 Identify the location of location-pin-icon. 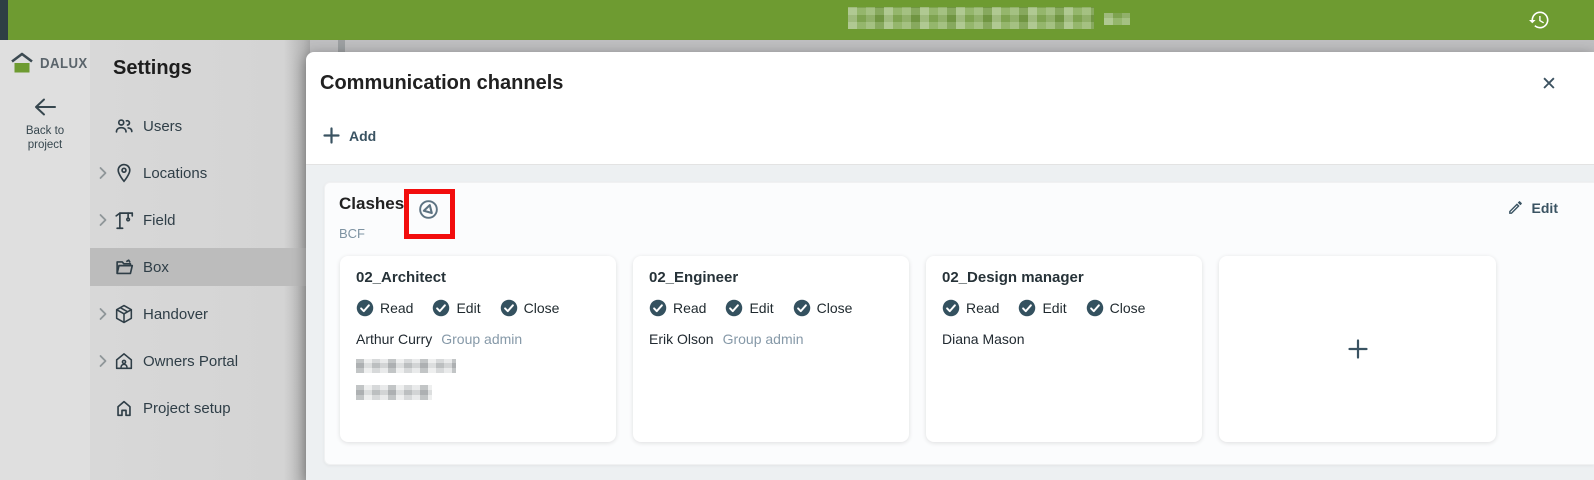
(124, 173).